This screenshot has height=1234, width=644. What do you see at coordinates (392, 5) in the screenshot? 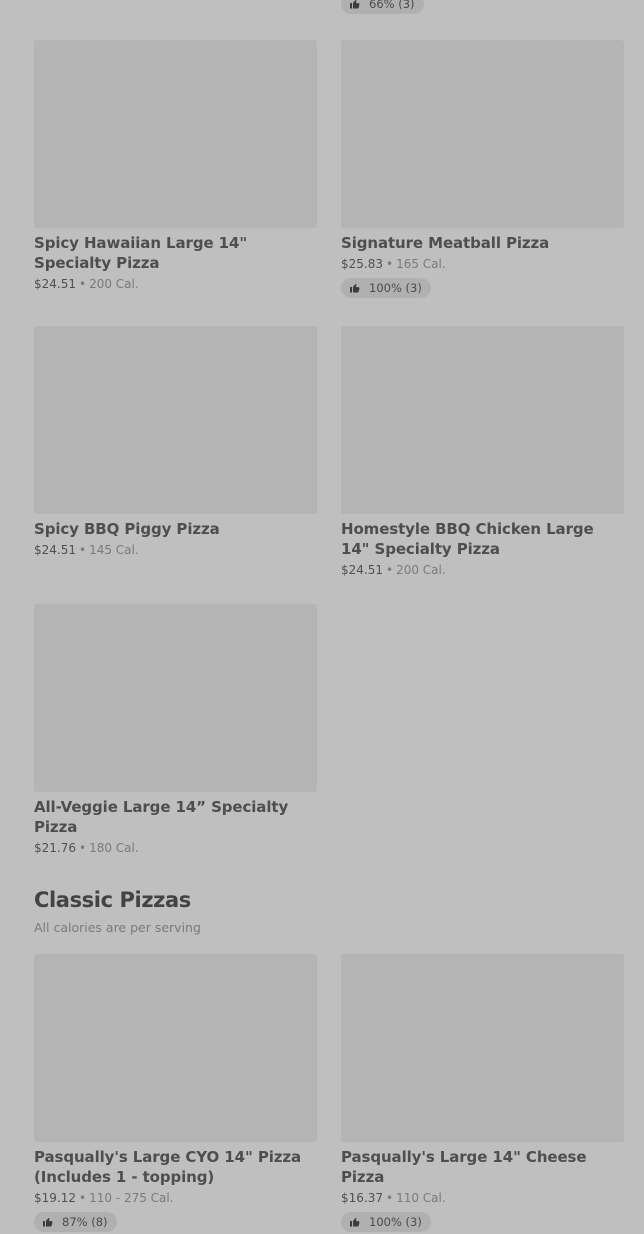
I see `rating-text: 66% (3)` at bounding box center [392, 5].